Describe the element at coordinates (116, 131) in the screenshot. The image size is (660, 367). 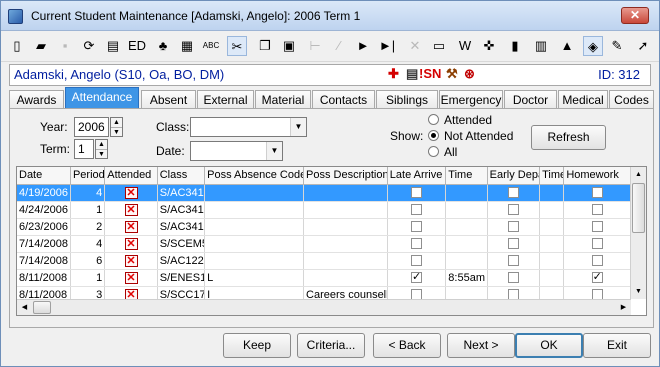
I see `spin-down-icon: ▼` at that location.